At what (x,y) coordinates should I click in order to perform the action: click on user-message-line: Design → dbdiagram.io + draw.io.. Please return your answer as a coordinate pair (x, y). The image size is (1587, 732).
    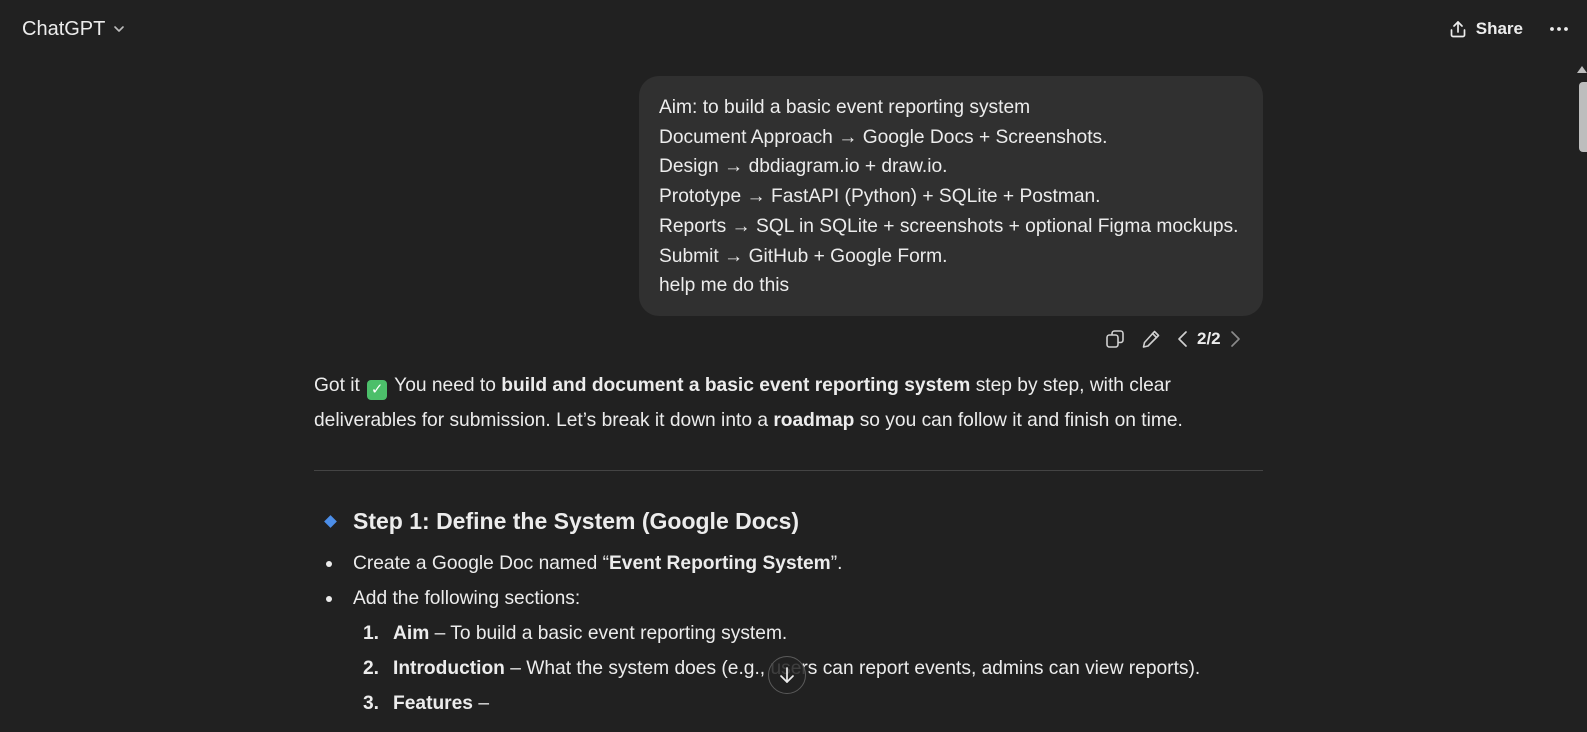
    Looking at the image, I should click on (803, 167).